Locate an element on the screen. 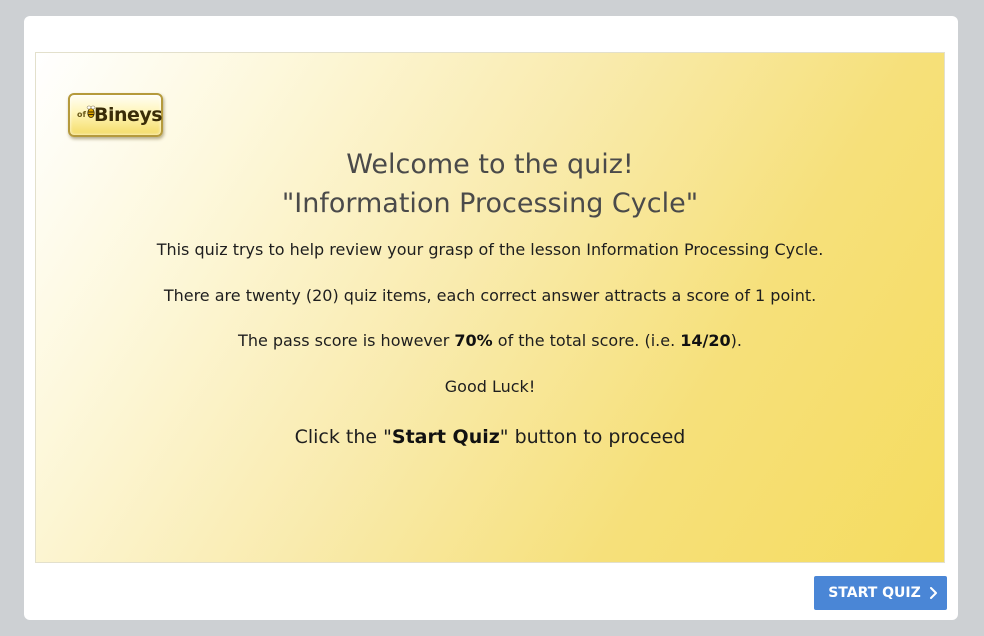  start-quiz-button: START QUIZ is located at coordinates (880, 593).